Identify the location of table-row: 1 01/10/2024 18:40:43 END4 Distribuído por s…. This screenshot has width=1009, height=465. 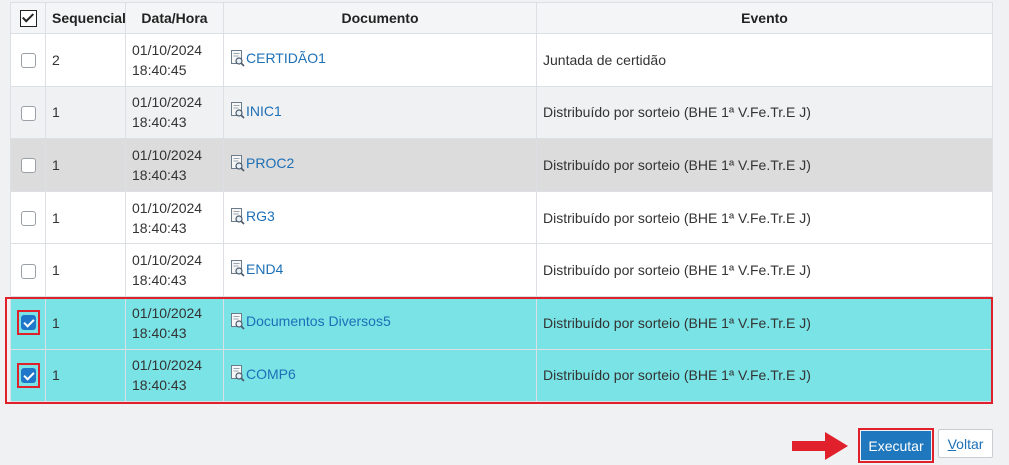
(501, 270).